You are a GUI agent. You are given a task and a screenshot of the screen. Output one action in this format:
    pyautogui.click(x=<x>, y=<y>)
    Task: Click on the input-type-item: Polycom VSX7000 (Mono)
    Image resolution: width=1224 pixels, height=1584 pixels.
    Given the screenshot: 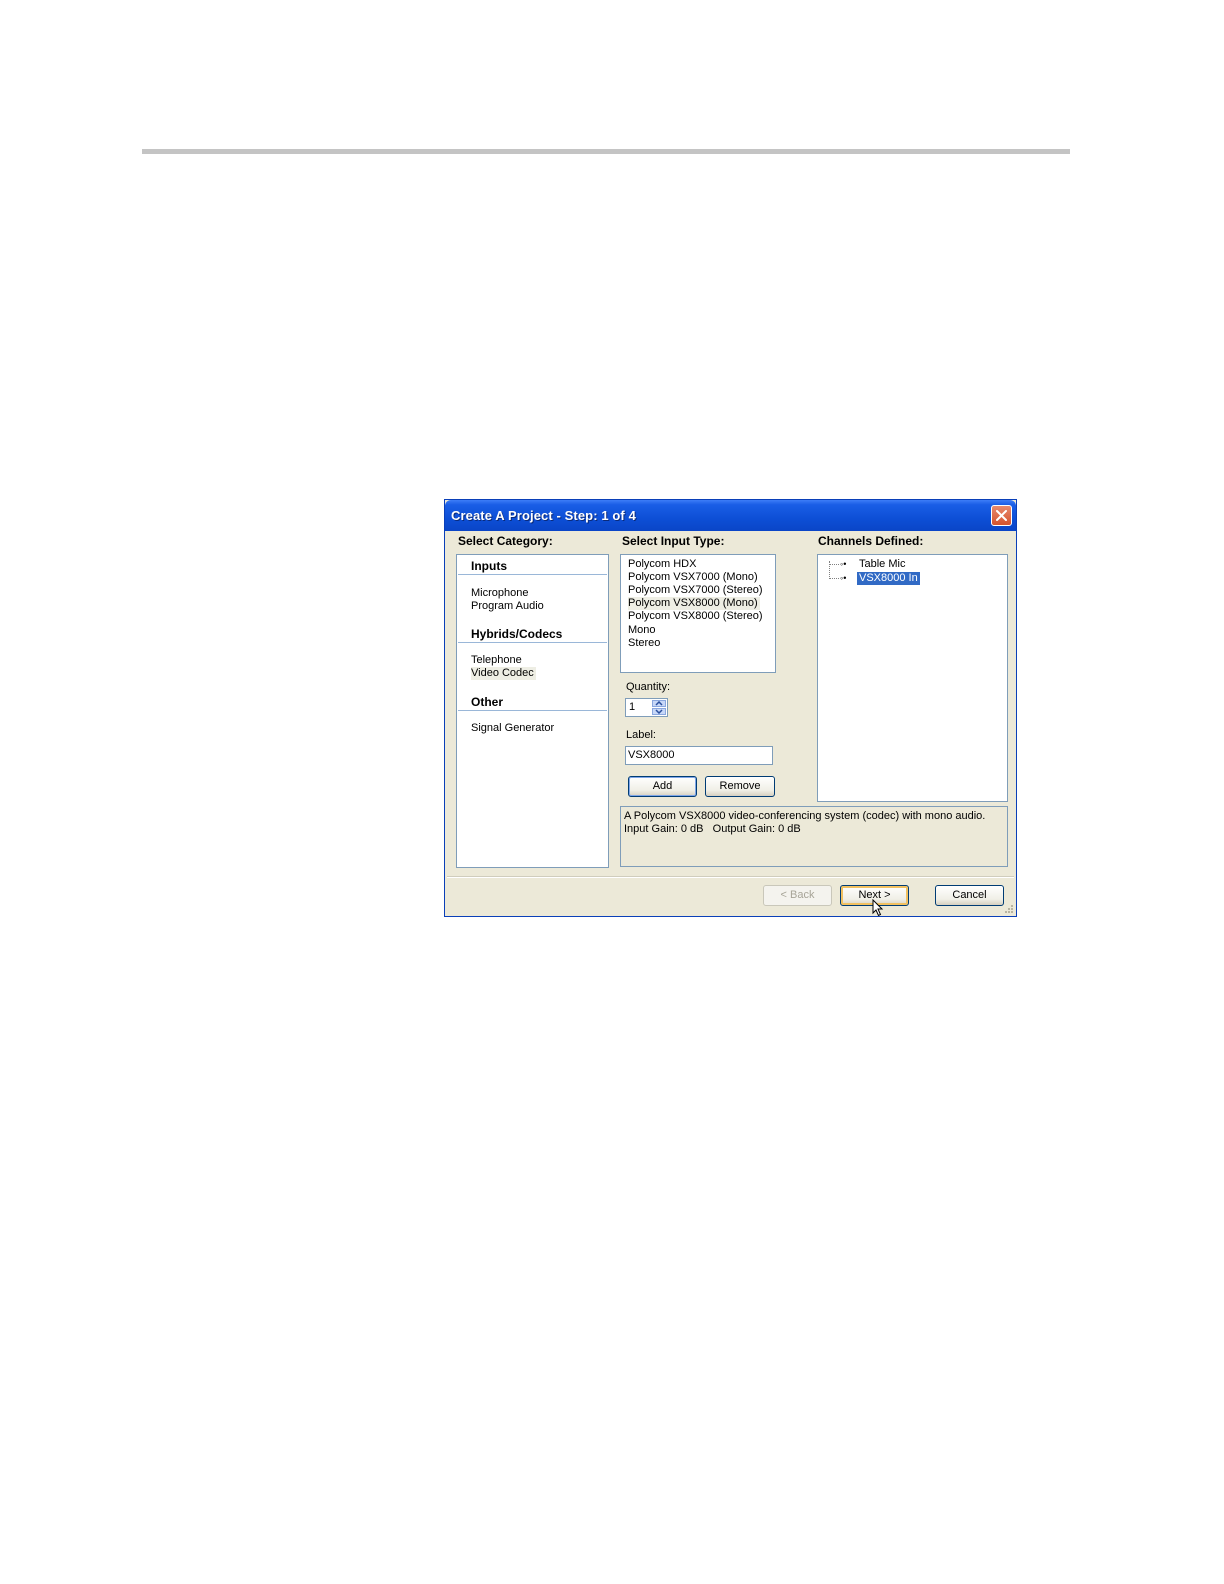 What is the action you would take?
    pyautogui.click(x=693, y=577)
    